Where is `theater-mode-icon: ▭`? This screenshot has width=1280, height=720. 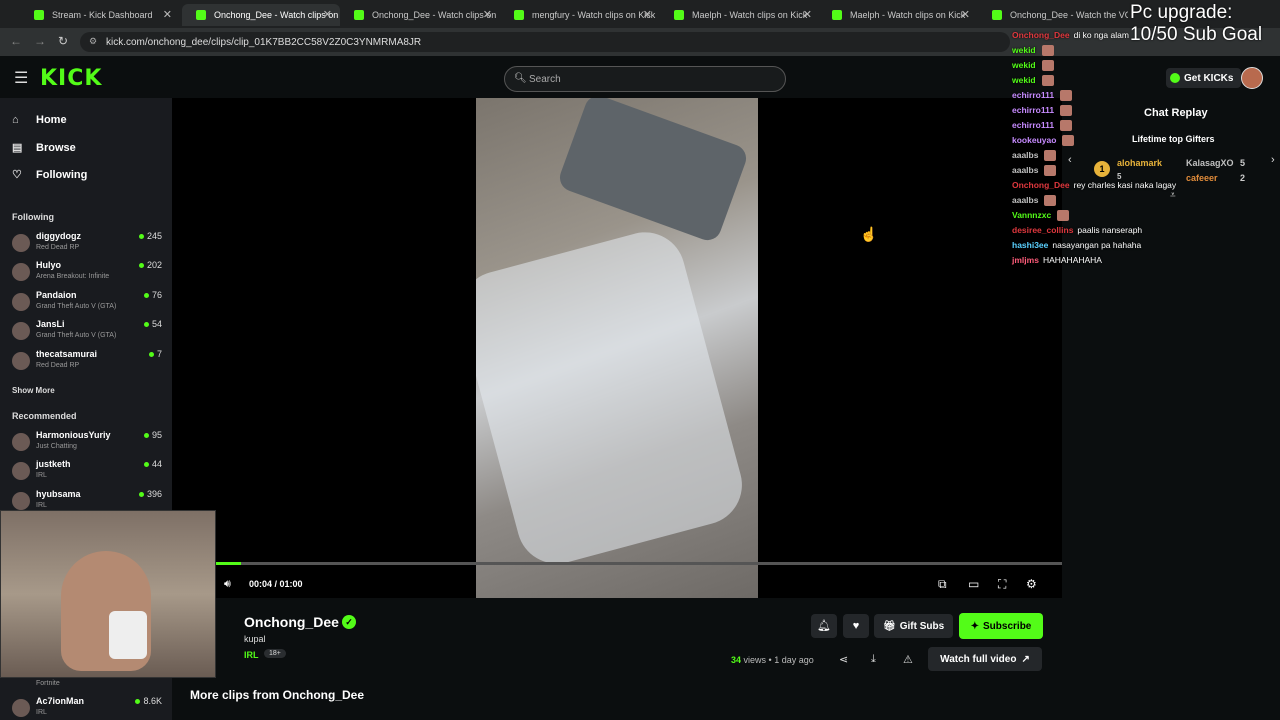
theater-mode-icon: ▭ is located at coordinates (973, 584).